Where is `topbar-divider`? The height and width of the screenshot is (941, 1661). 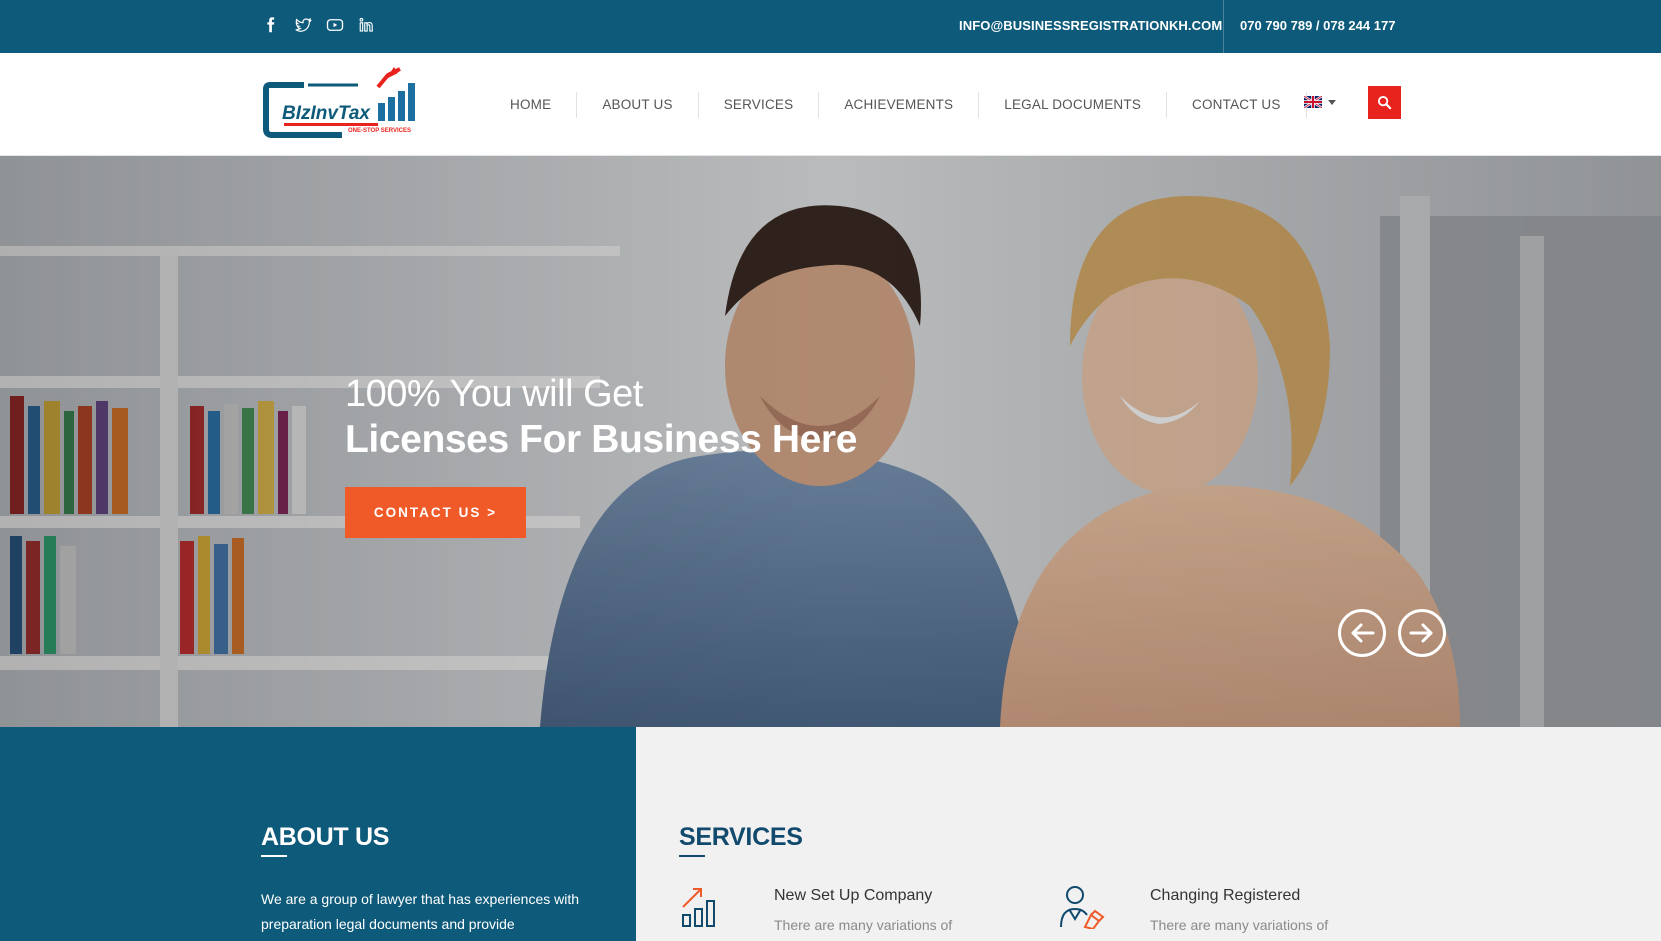
topbar-divider is located at coordinates (1223, 26).